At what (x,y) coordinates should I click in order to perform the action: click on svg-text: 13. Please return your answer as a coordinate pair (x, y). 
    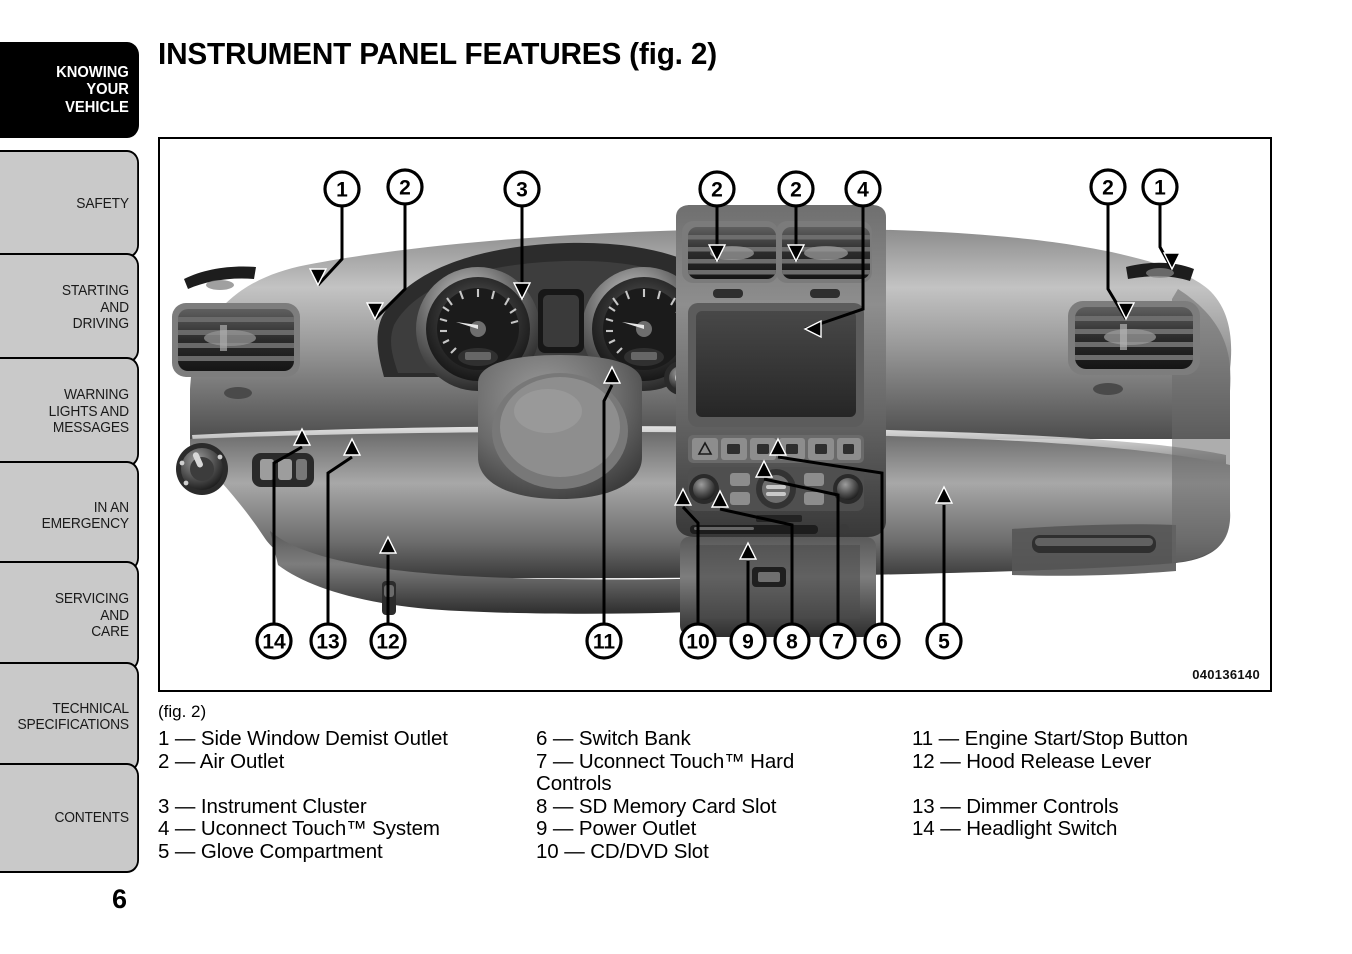
    Looking at the image, I should click on (327, 642).